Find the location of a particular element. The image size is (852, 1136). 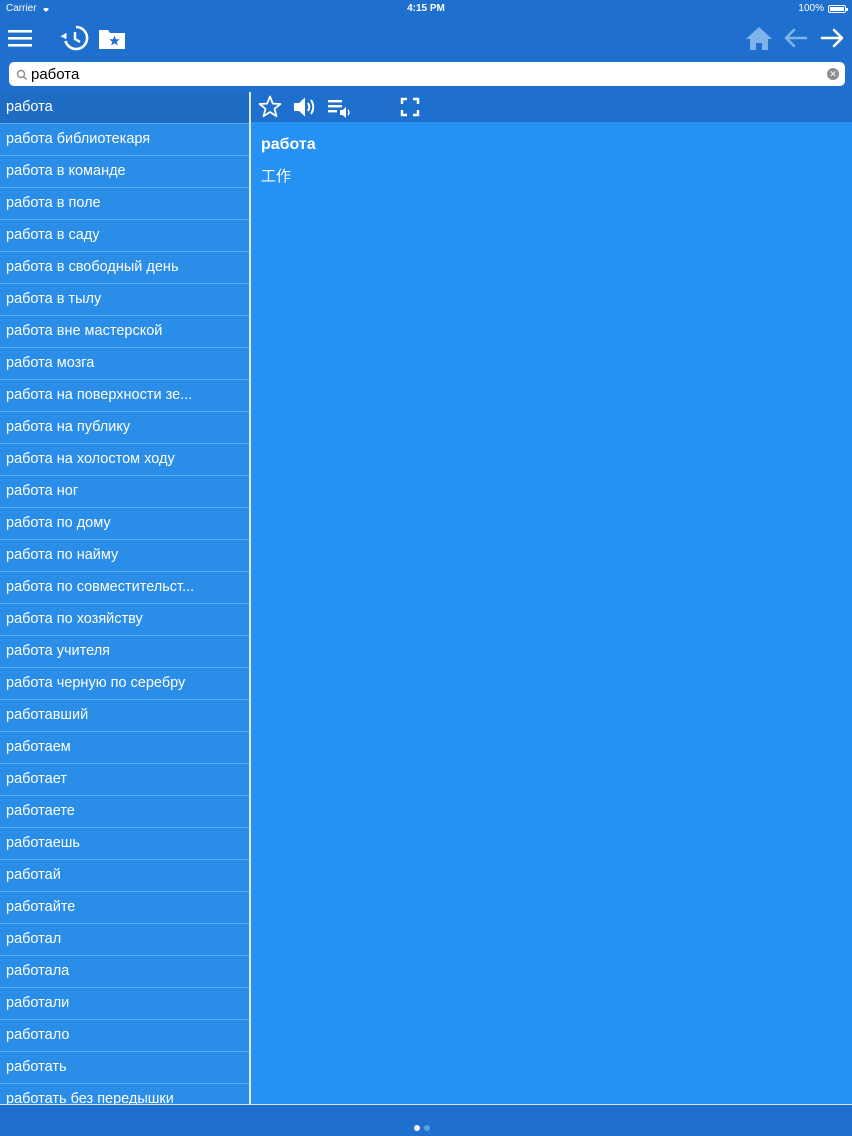

list-item: работа библиотекаря is located at coordinates (124, 140).